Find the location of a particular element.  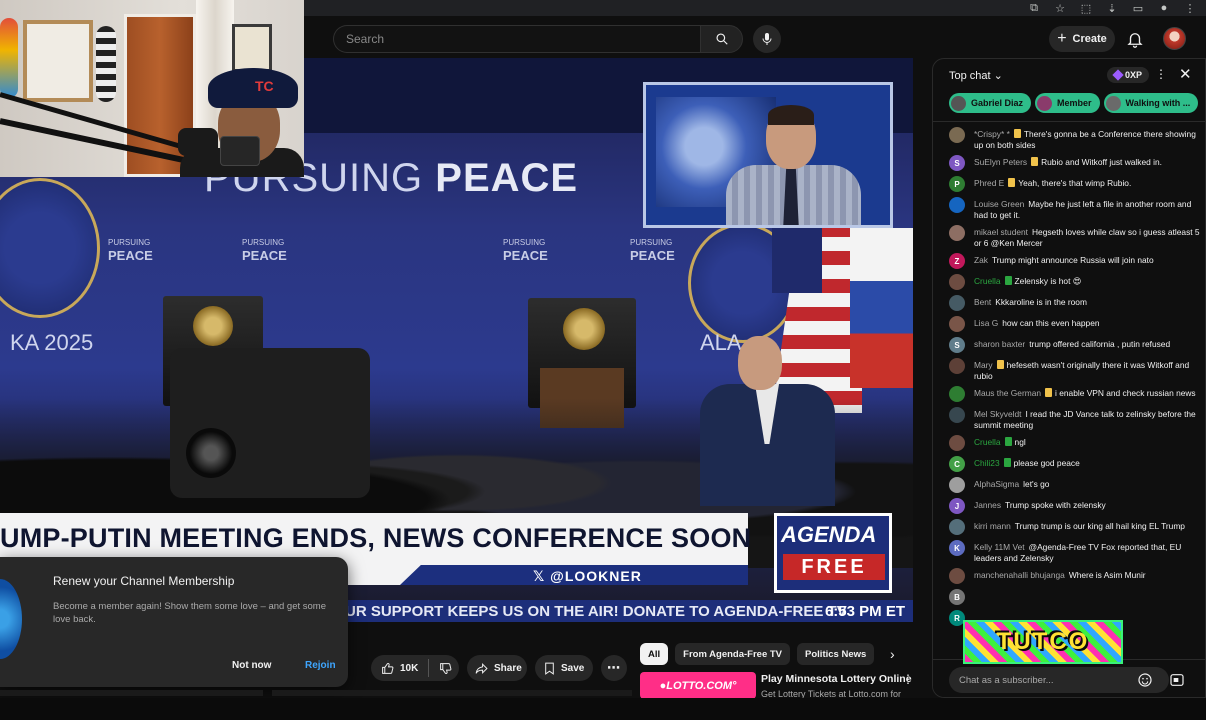

chat-author-name: *Crispy* * is located at coordinates (992, 134).